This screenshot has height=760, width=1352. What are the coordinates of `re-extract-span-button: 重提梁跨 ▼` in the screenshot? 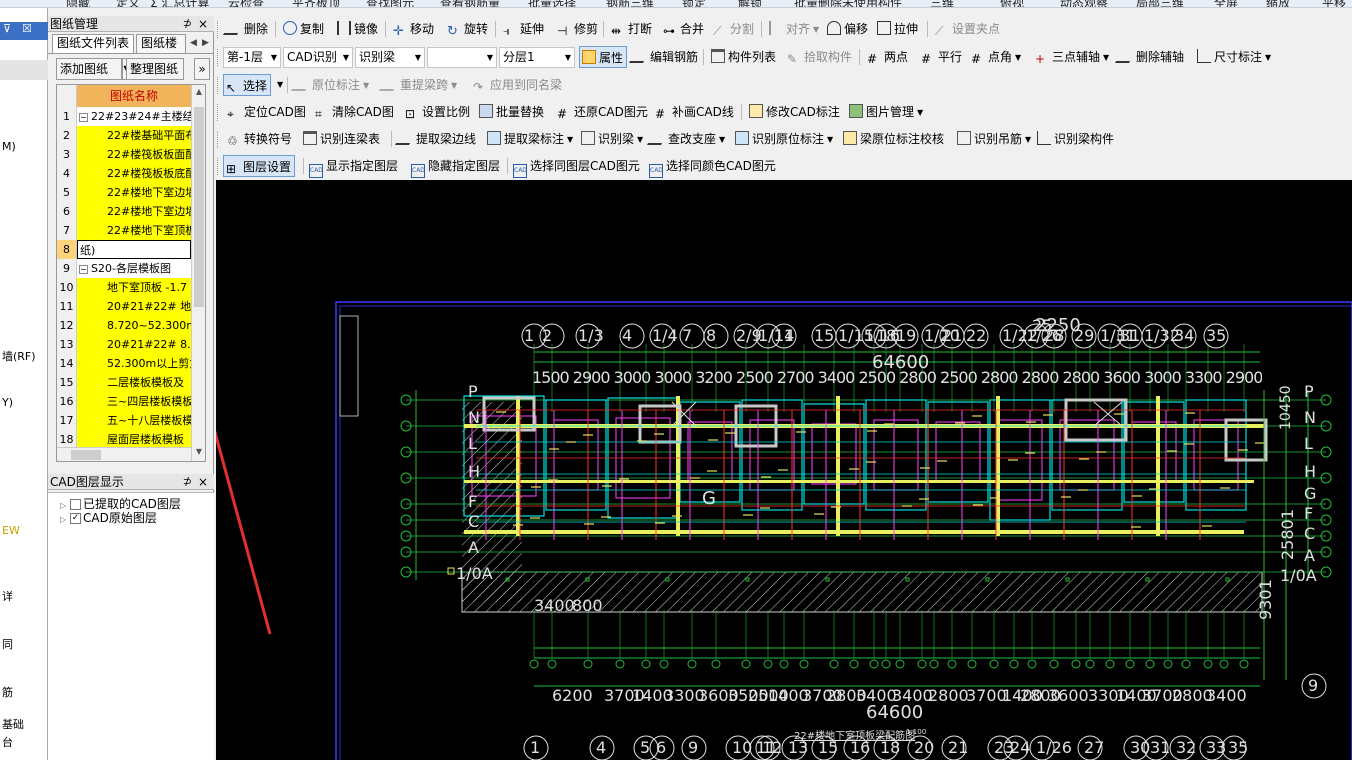 It's located at (417, 85).